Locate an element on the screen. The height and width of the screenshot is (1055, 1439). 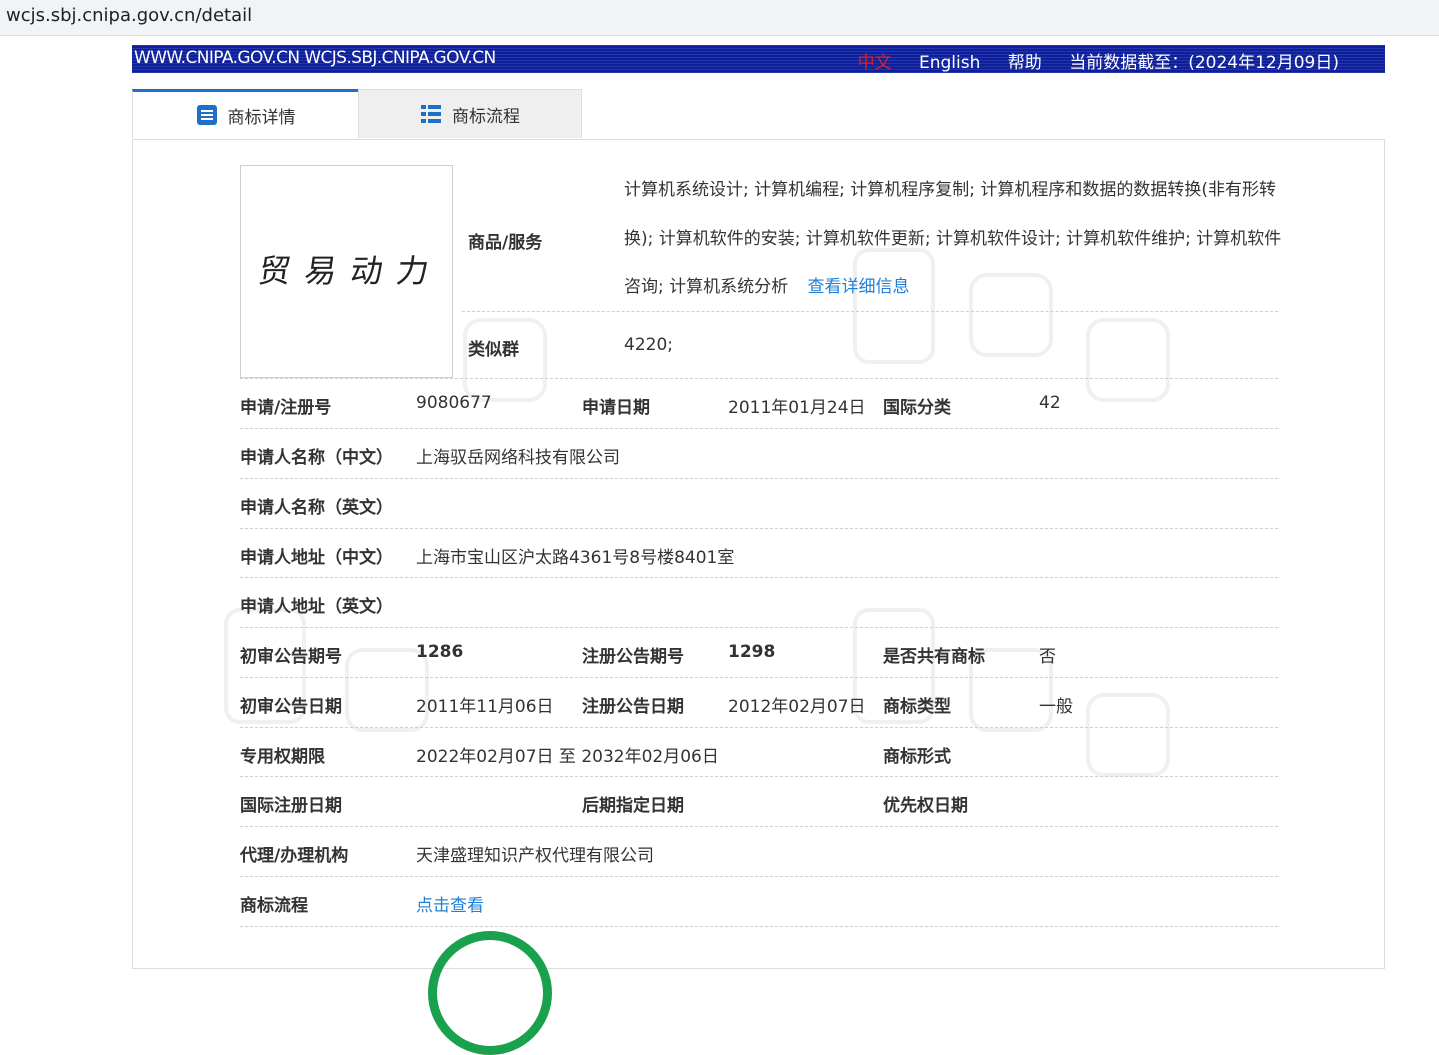
language-english-link: English is located at coordinates (949, 63).